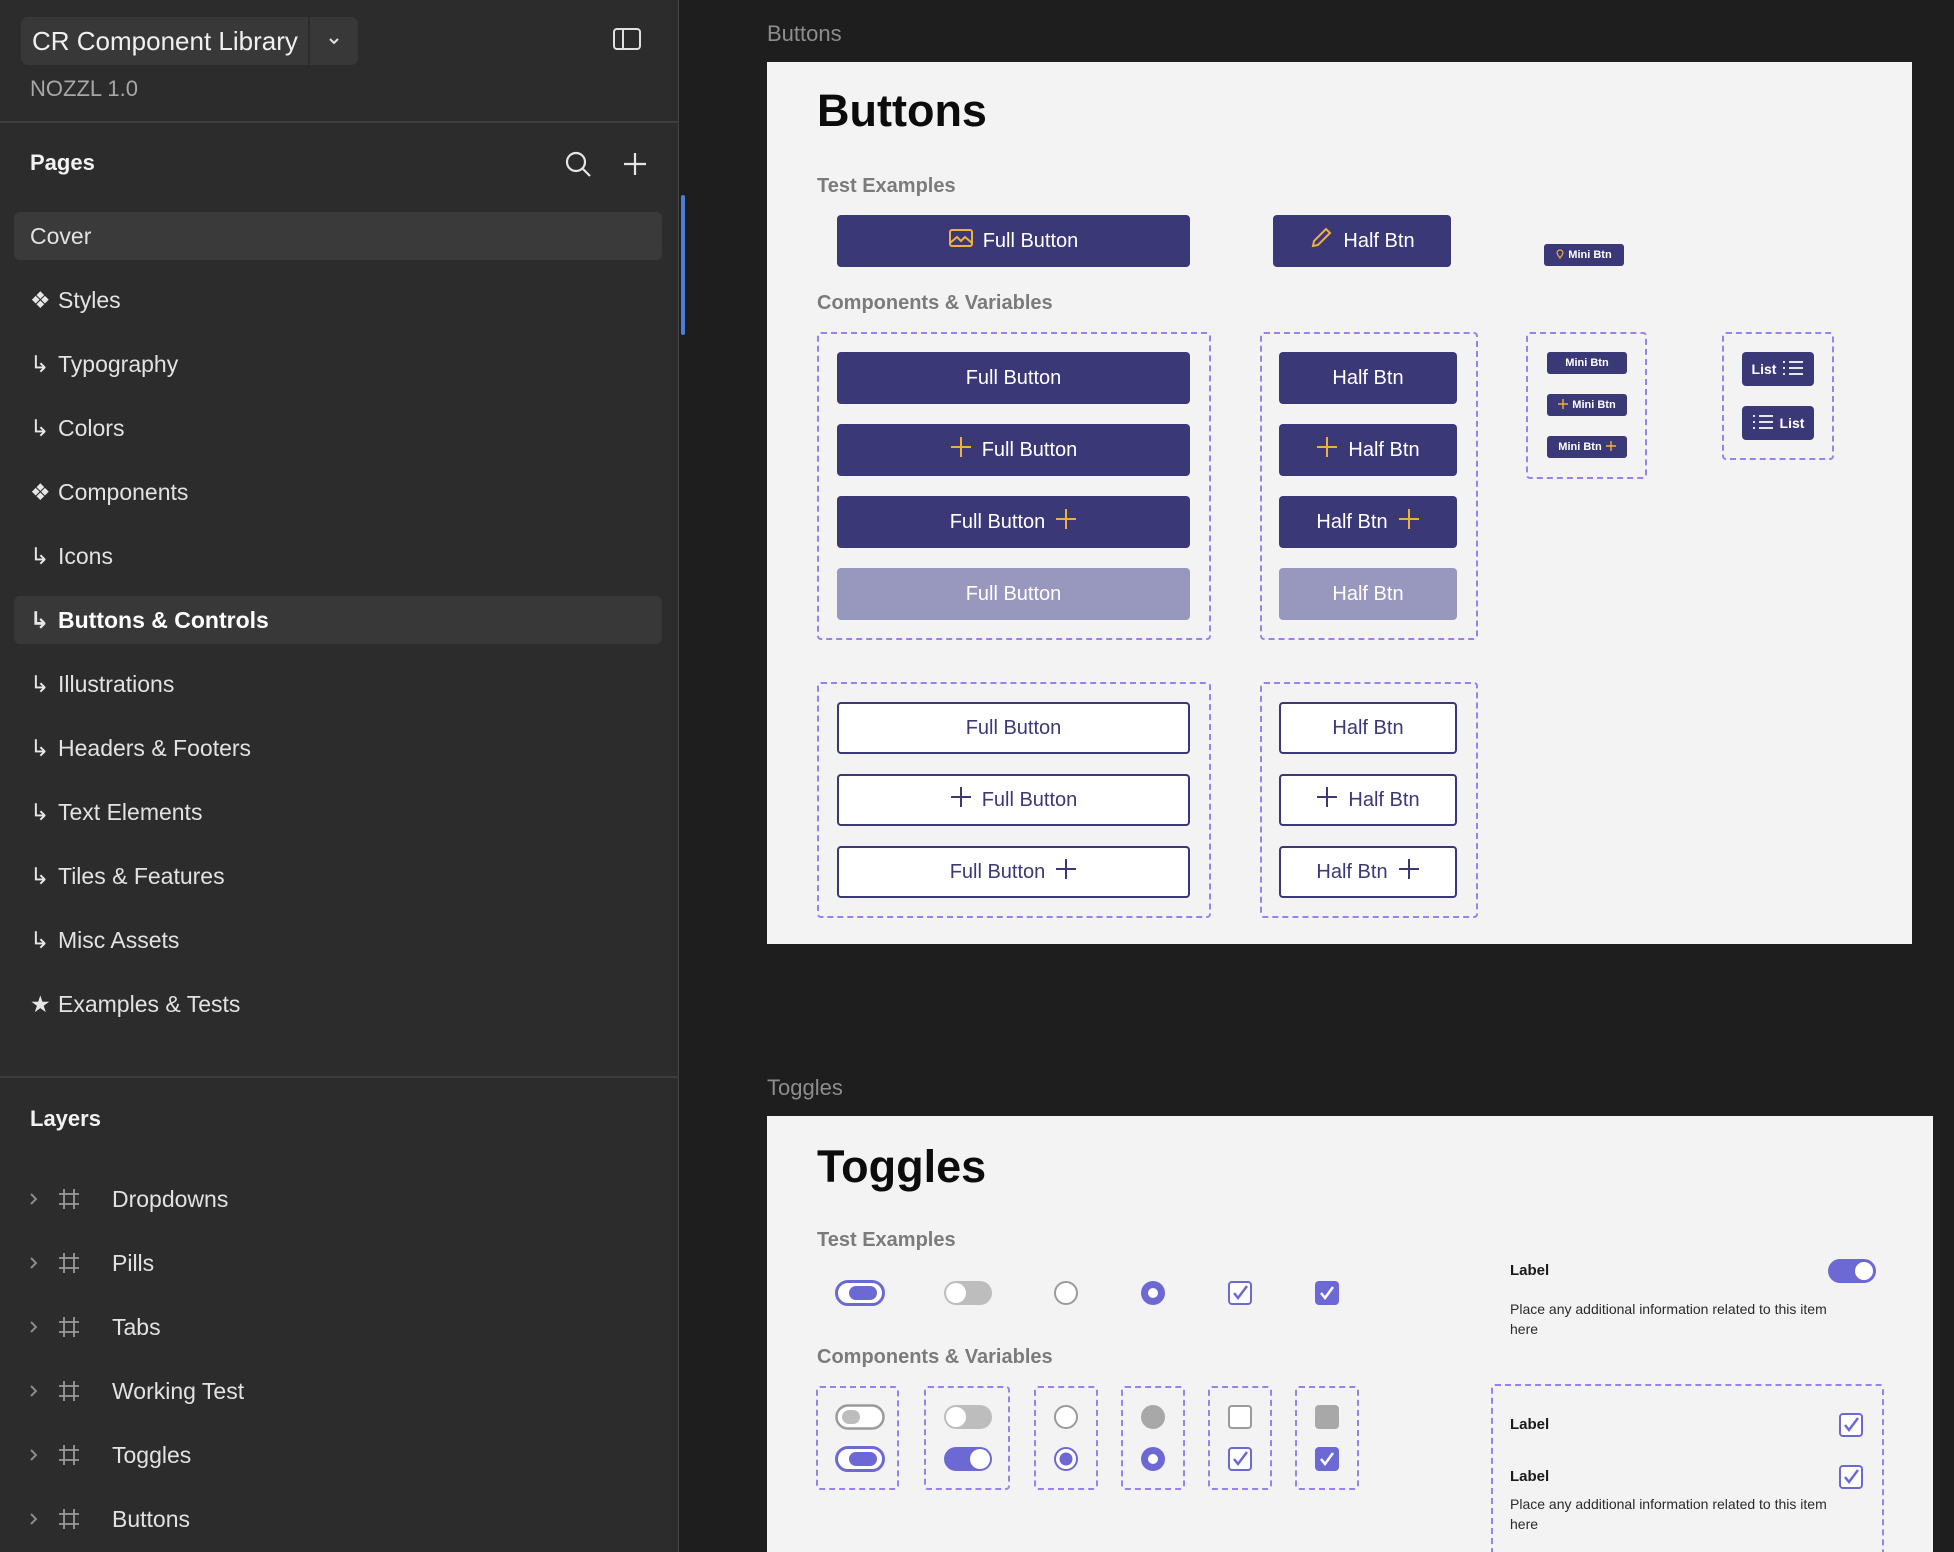 The image size is (1954, 1552). I want to click on component-set-checkbox-outline, so click(1240, 1438).